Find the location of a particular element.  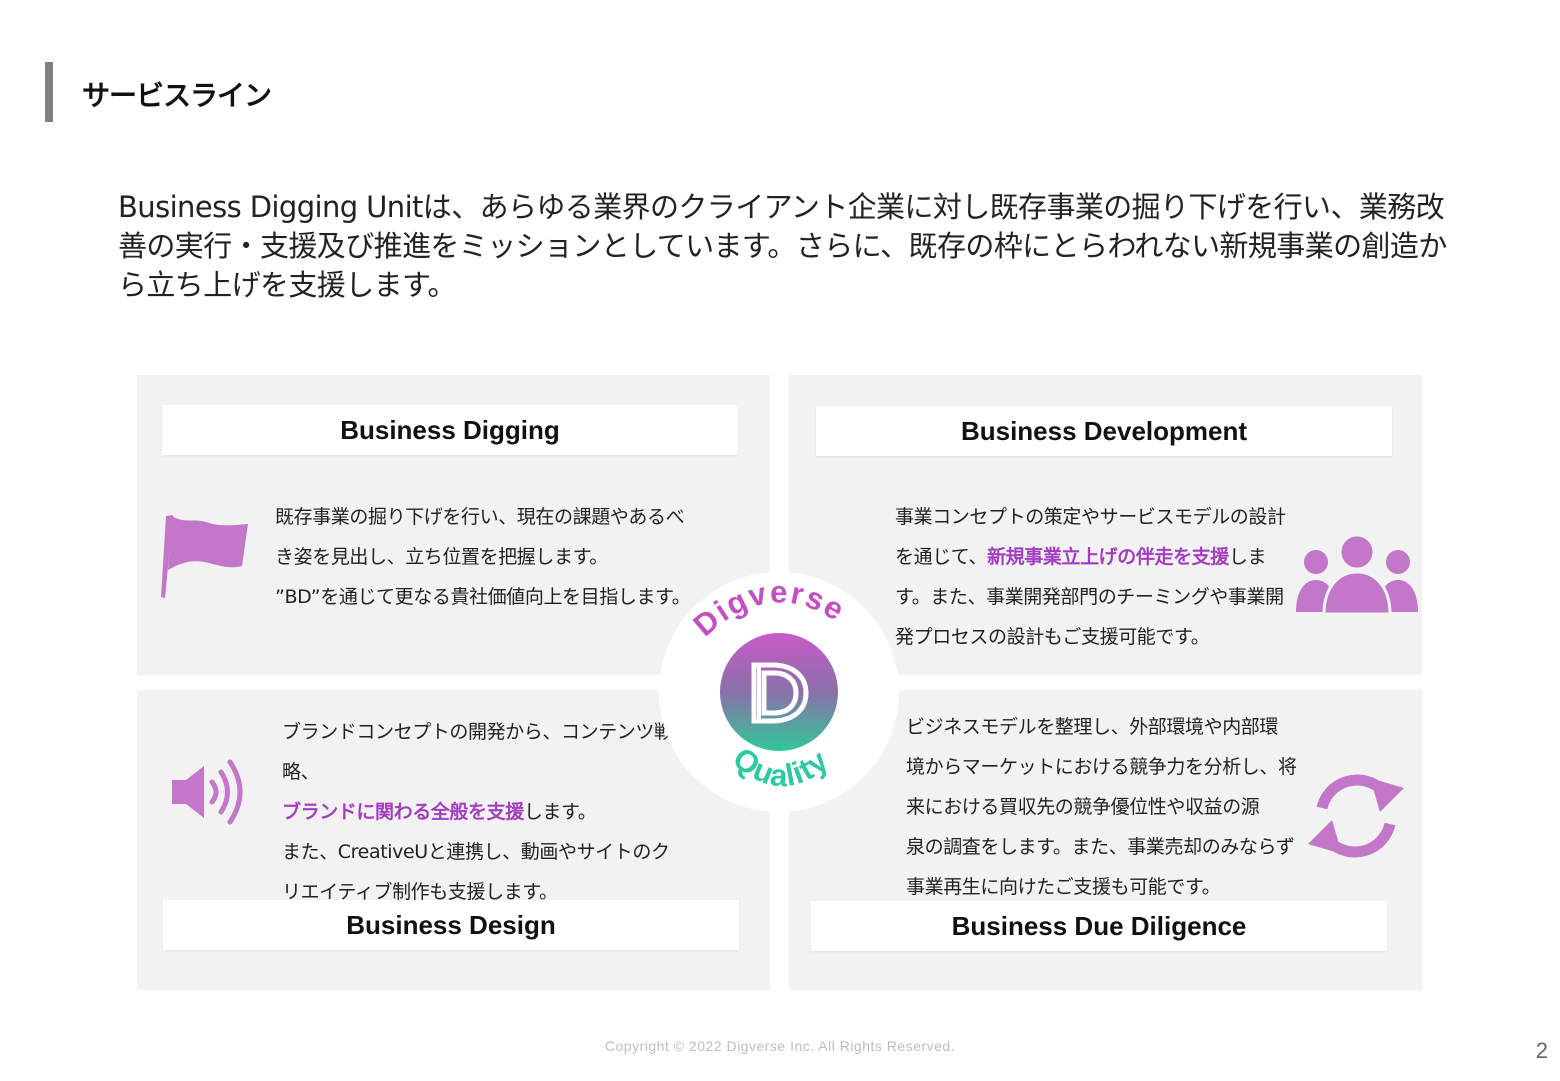

design-line-3: また、CreativeUと連携し、動画やサイトのク is located at coordinates (476, 852).